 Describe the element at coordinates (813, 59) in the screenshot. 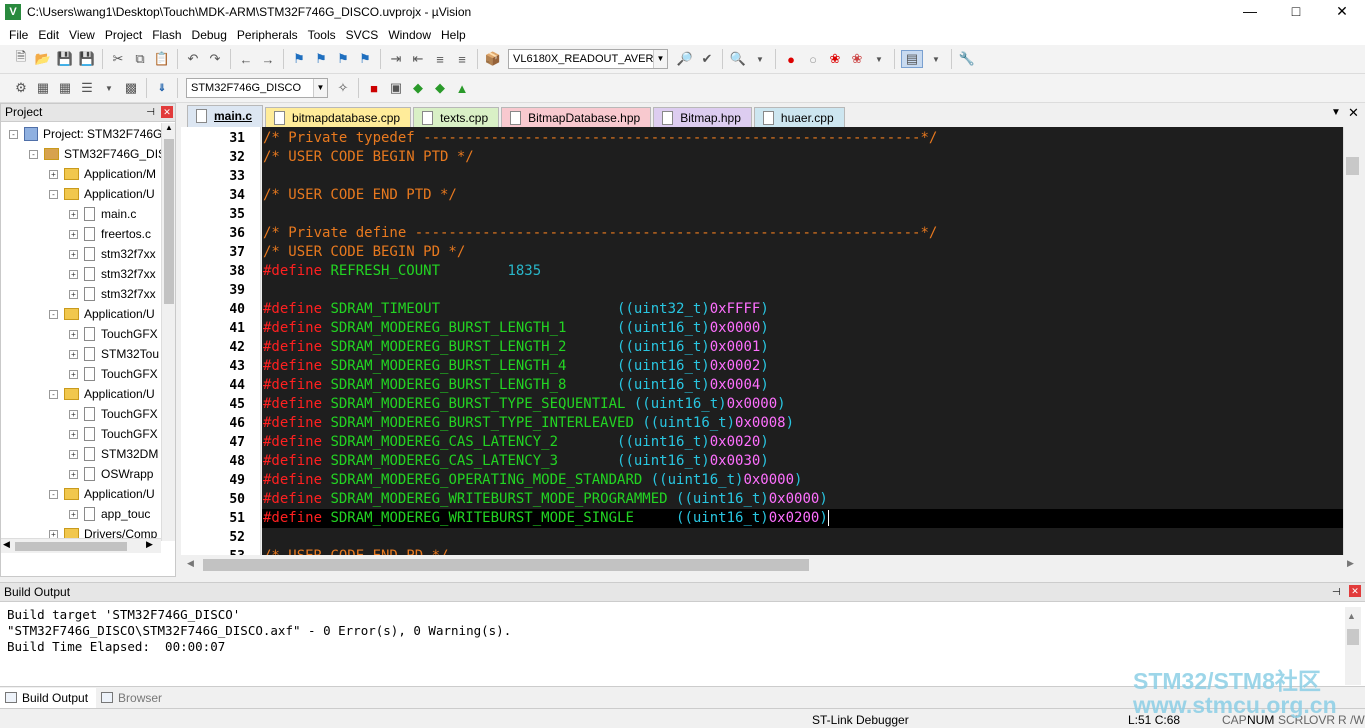

I see `disable-breakpoint-icon: ○` at that location.